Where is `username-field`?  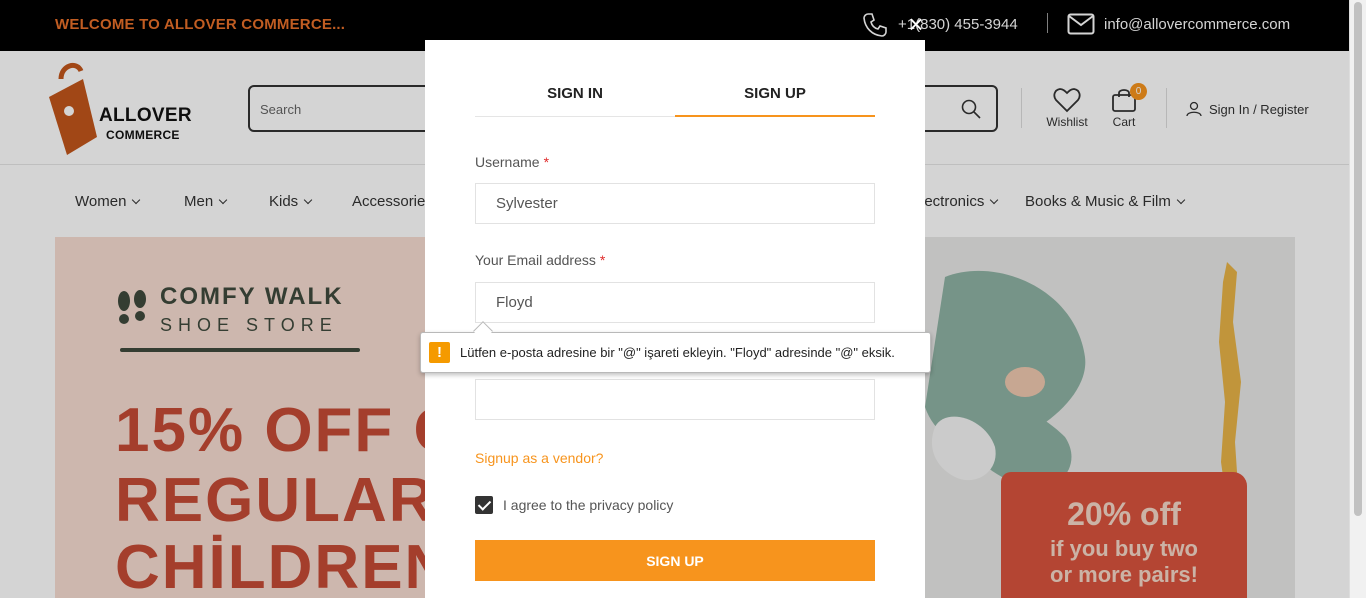 username-field is located at coordinates (675, 203).